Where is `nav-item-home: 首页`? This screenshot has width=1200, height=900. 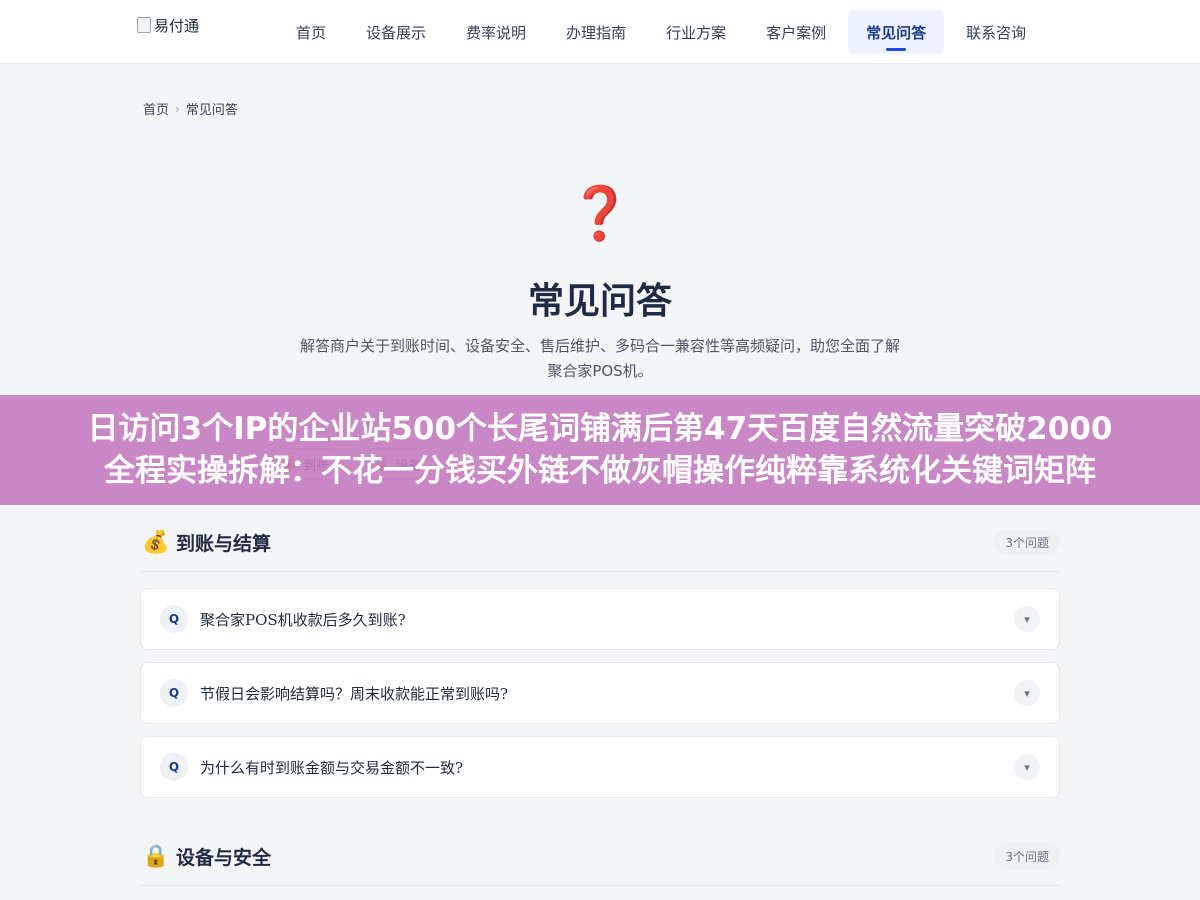 nav-item-home: 首页 is located at coordinates (311, 32).